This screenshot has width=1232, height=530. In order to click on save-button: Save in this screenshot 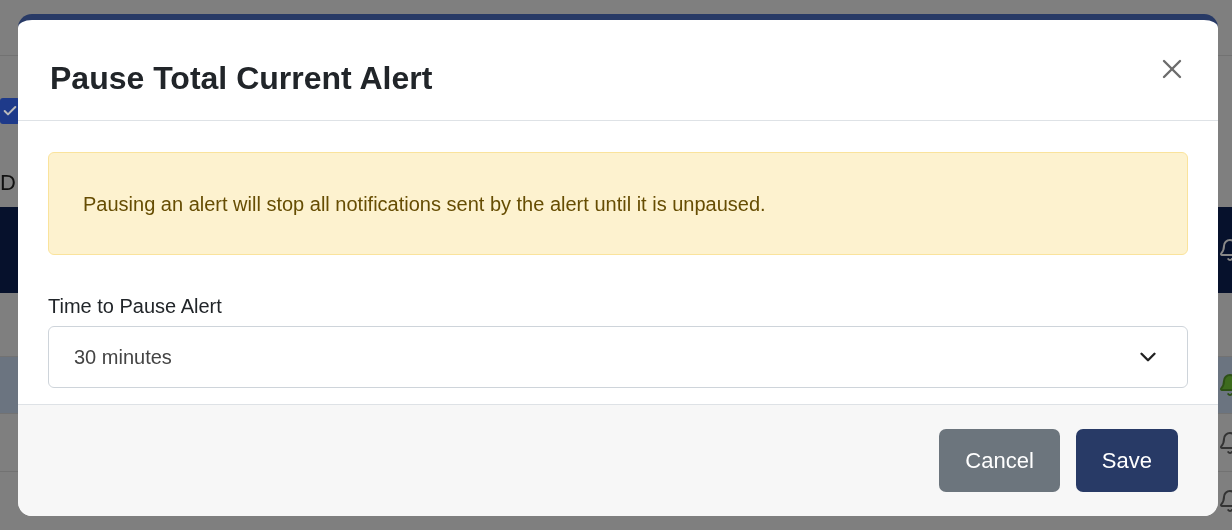, I will do `click(1126, 460)`.